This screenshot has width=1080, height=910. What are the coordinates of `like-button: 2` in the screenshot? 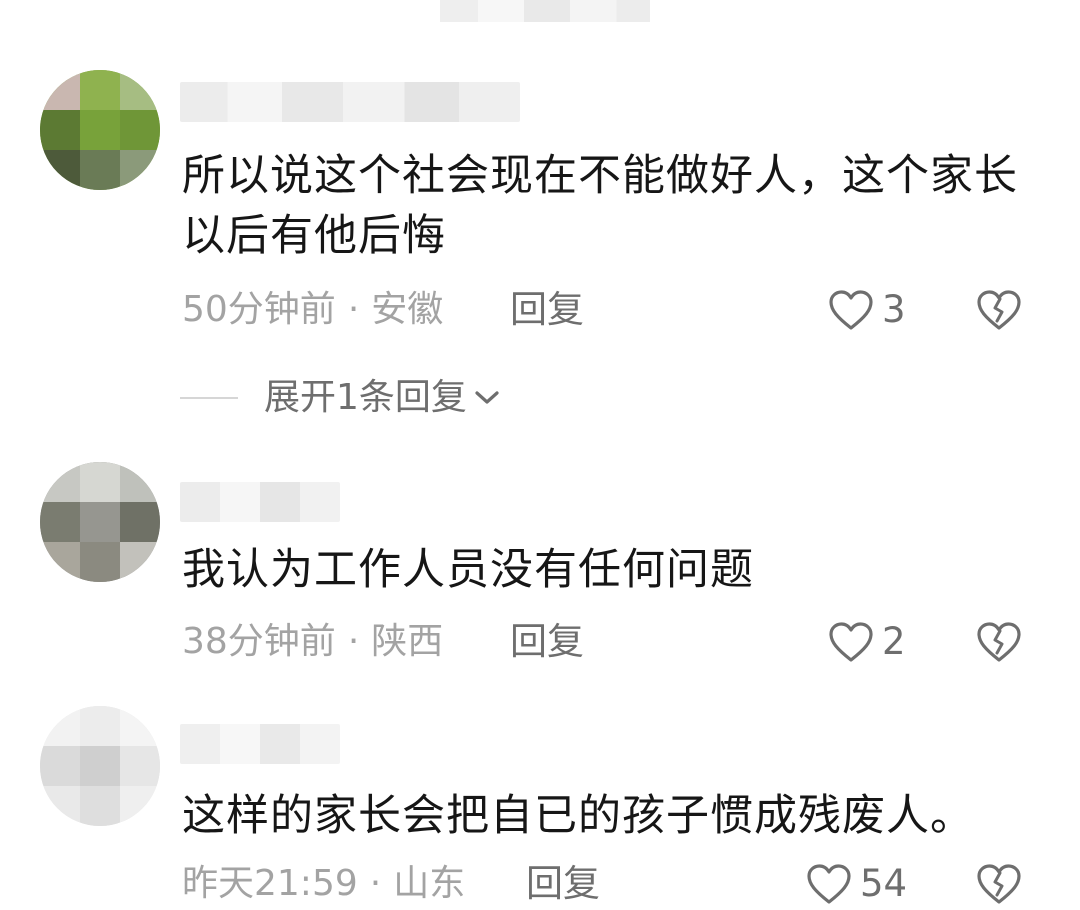 It's located at (867, 642).